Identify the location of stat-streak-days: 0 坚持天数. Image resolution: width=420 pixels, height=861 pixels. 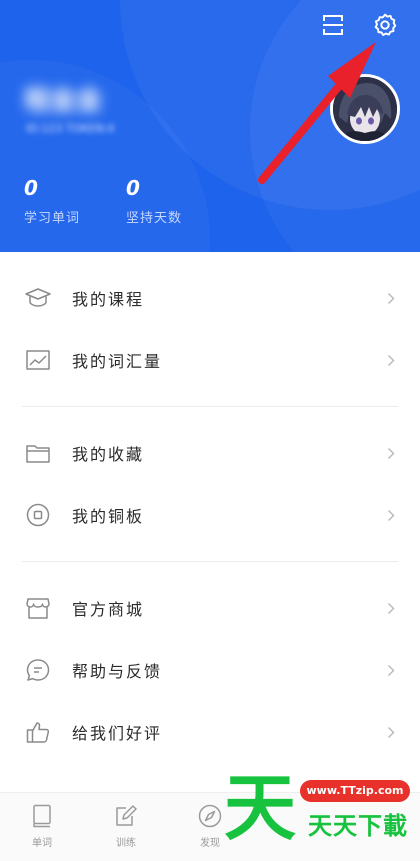
(154, 200).